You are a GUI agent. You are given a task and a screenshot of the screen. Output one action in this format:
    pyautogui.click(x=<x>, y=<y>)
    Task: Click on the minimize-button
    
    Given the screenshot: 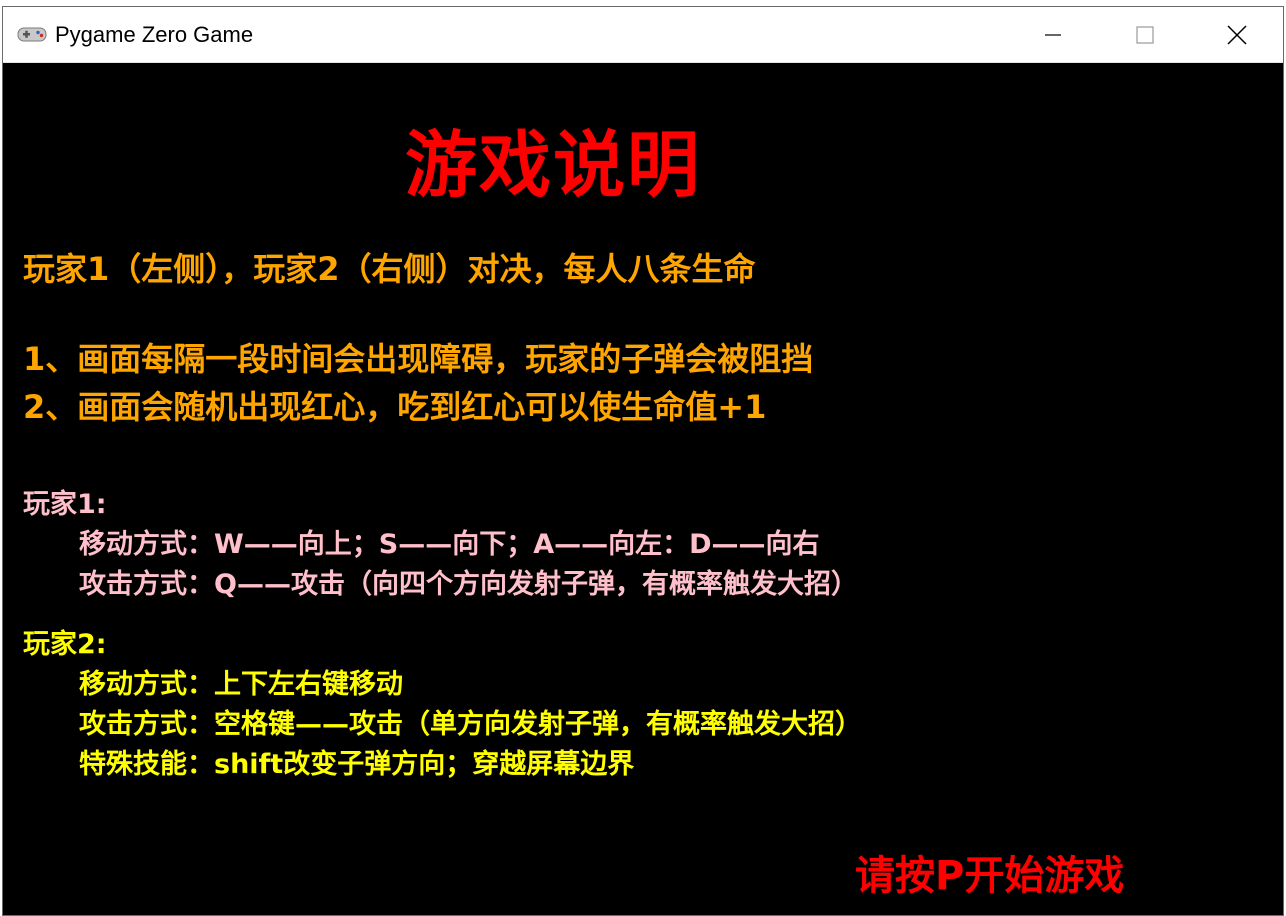 What is the action you would take?
    pyautogui.click(x=1053, y=34)
    